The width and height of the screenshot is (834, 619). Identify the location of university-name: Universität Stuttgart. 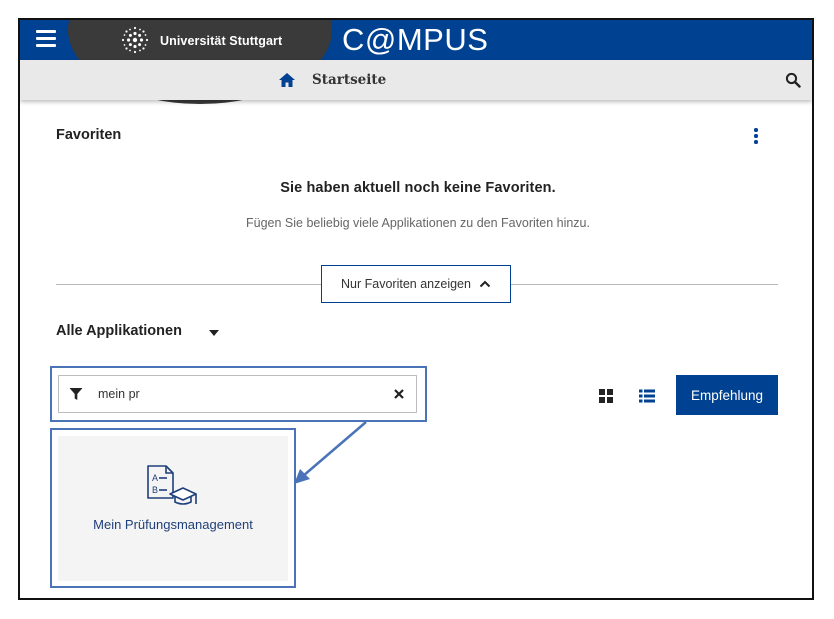
(221, 41).